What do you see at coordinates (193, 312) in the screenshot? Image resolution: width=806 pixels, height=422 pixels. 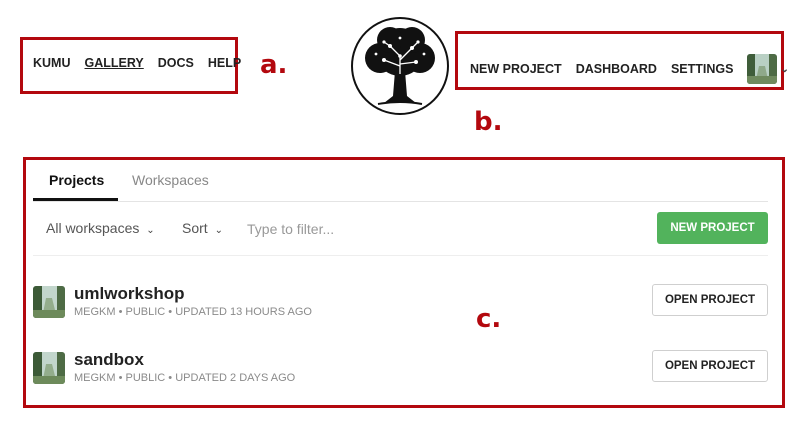 I see `project-meta: MEGKM • PUBLIC • UPDATED 13 HOURS AGO` at bounding box center [193, 312].